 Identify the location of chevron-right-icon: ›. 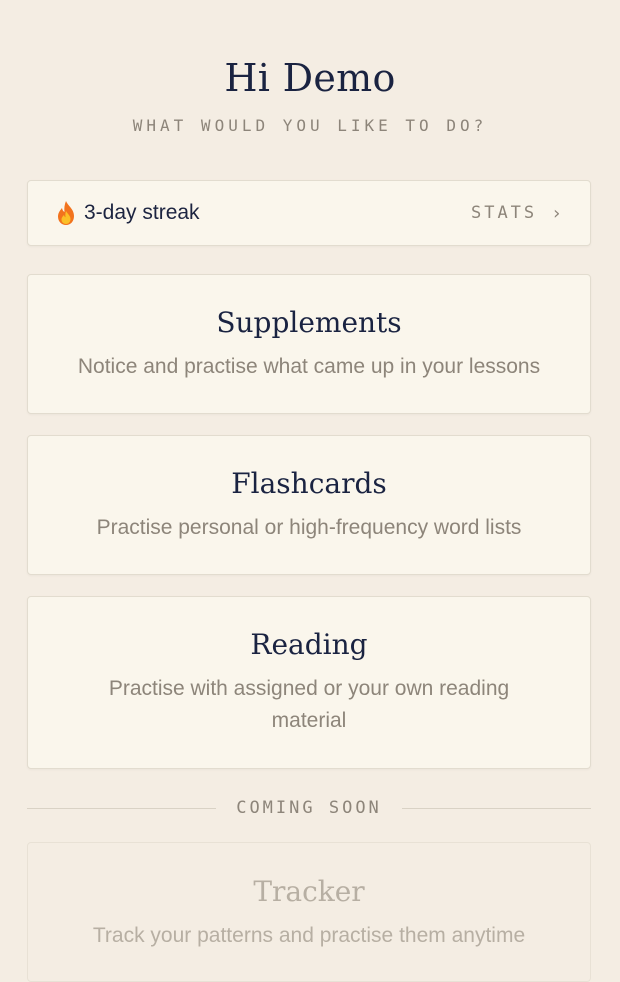
(556, 213).